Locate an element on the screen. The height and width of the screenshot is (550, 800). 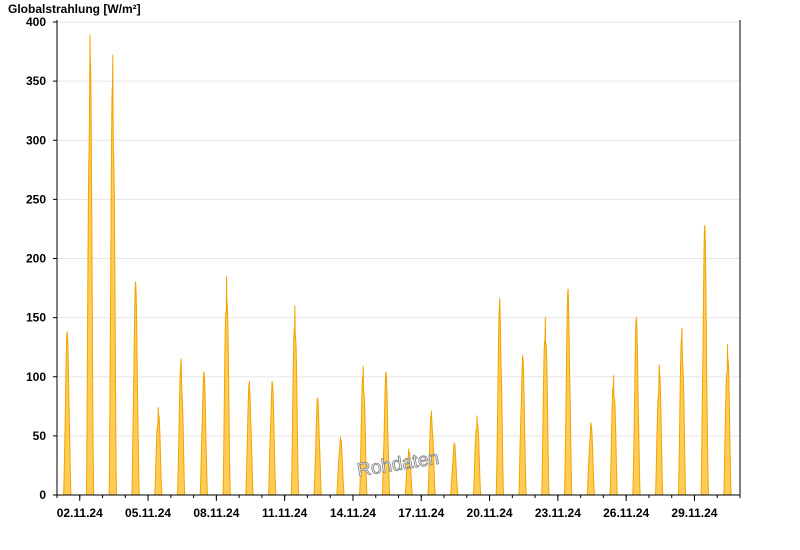
x-tick-label-26.11.24: 26.11.24 is located at coordinates (626, 513).